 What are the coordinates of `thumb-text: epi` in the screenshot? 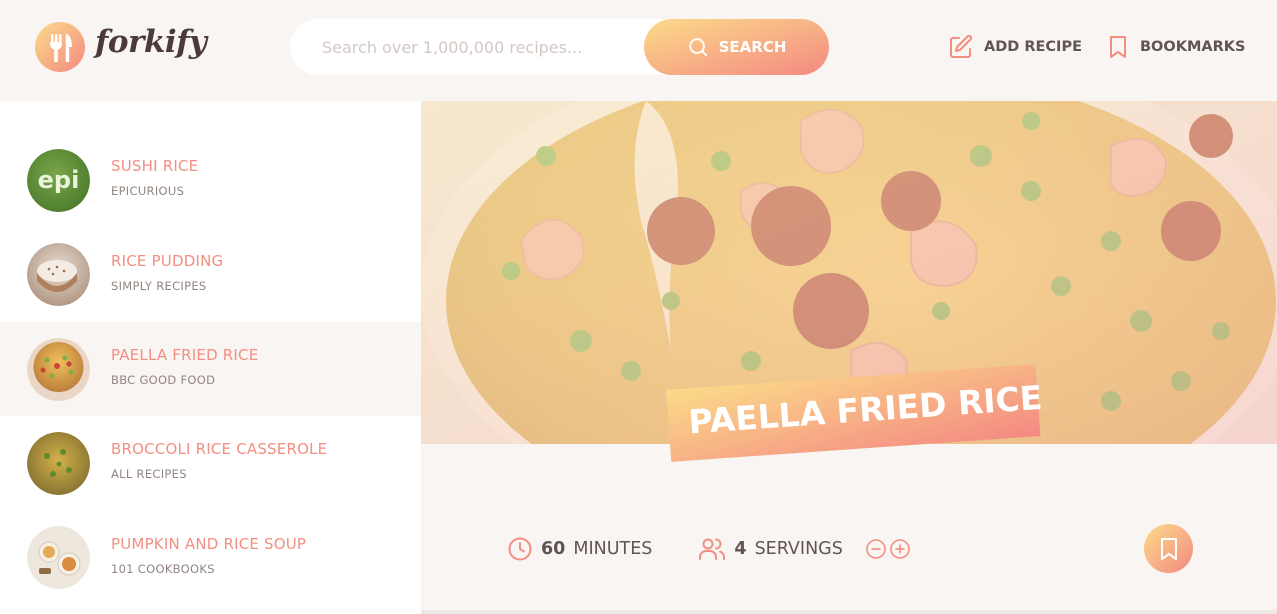 It's located at (59, 180).